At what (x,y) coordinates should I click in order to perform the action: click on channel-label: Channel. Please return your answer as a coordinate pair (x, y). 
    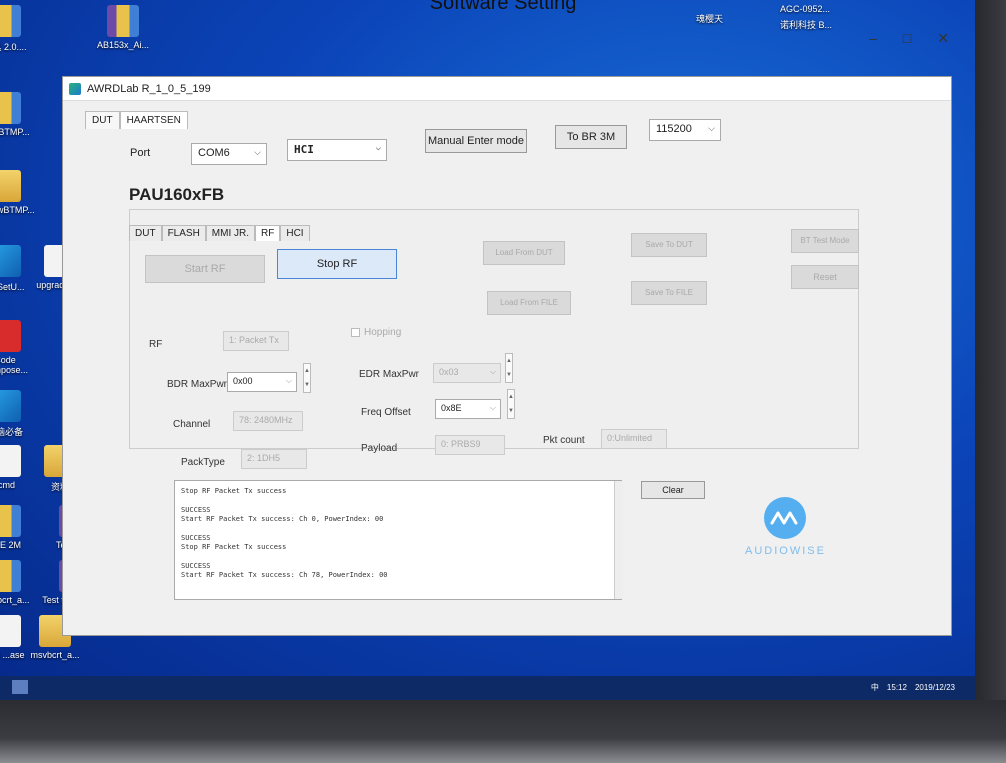
    Looking at the image, I should click on (192, 424).